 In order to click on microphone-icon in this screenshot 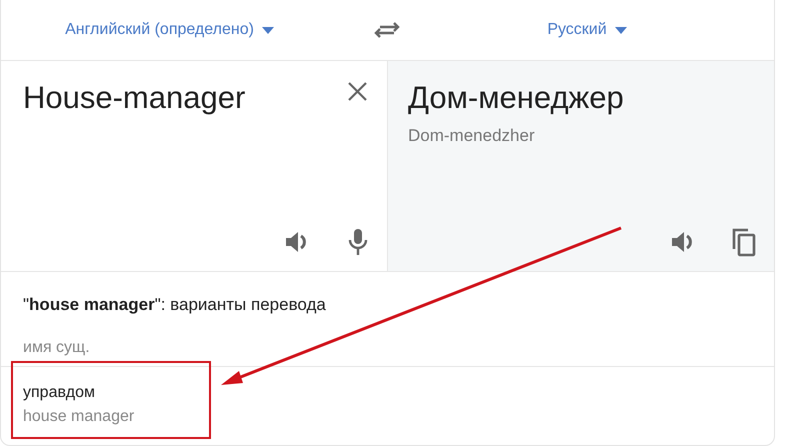, I will do `click(358, 242)`.